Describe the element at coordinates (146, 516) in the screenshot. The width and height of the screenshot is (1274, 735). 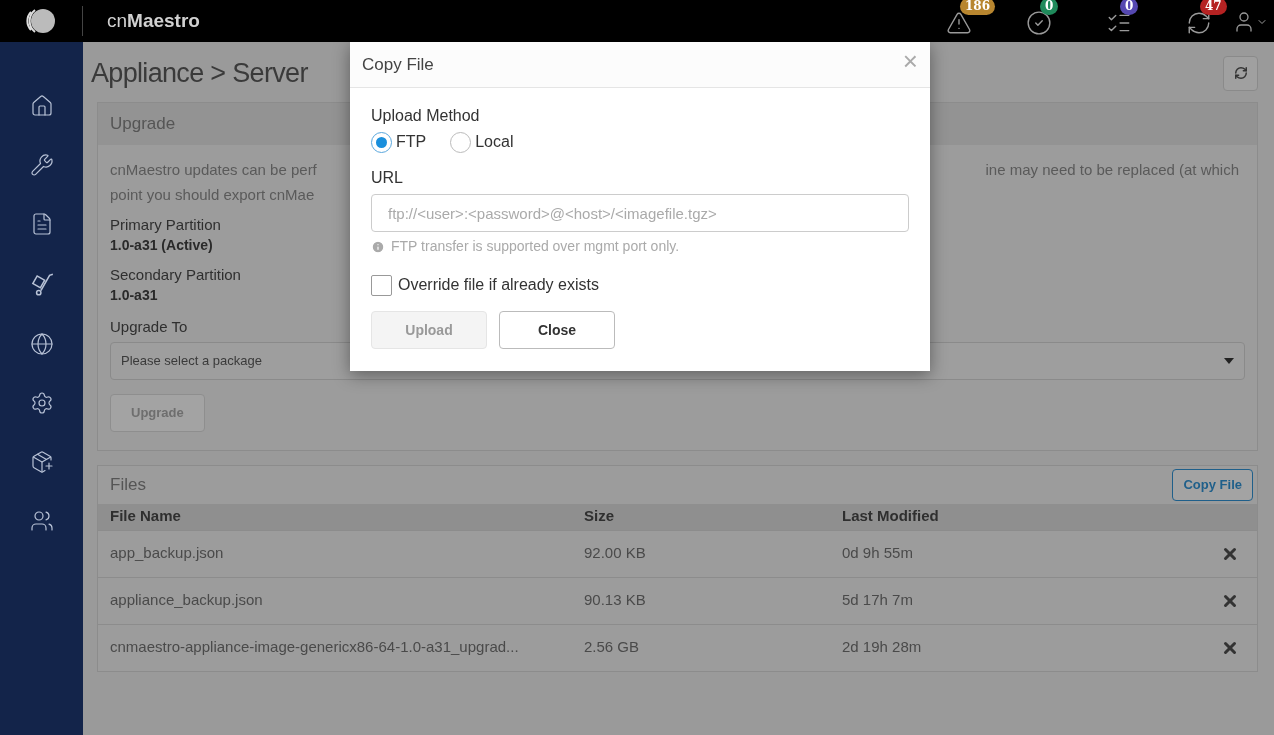
I see `column-header: File Name` at that location.